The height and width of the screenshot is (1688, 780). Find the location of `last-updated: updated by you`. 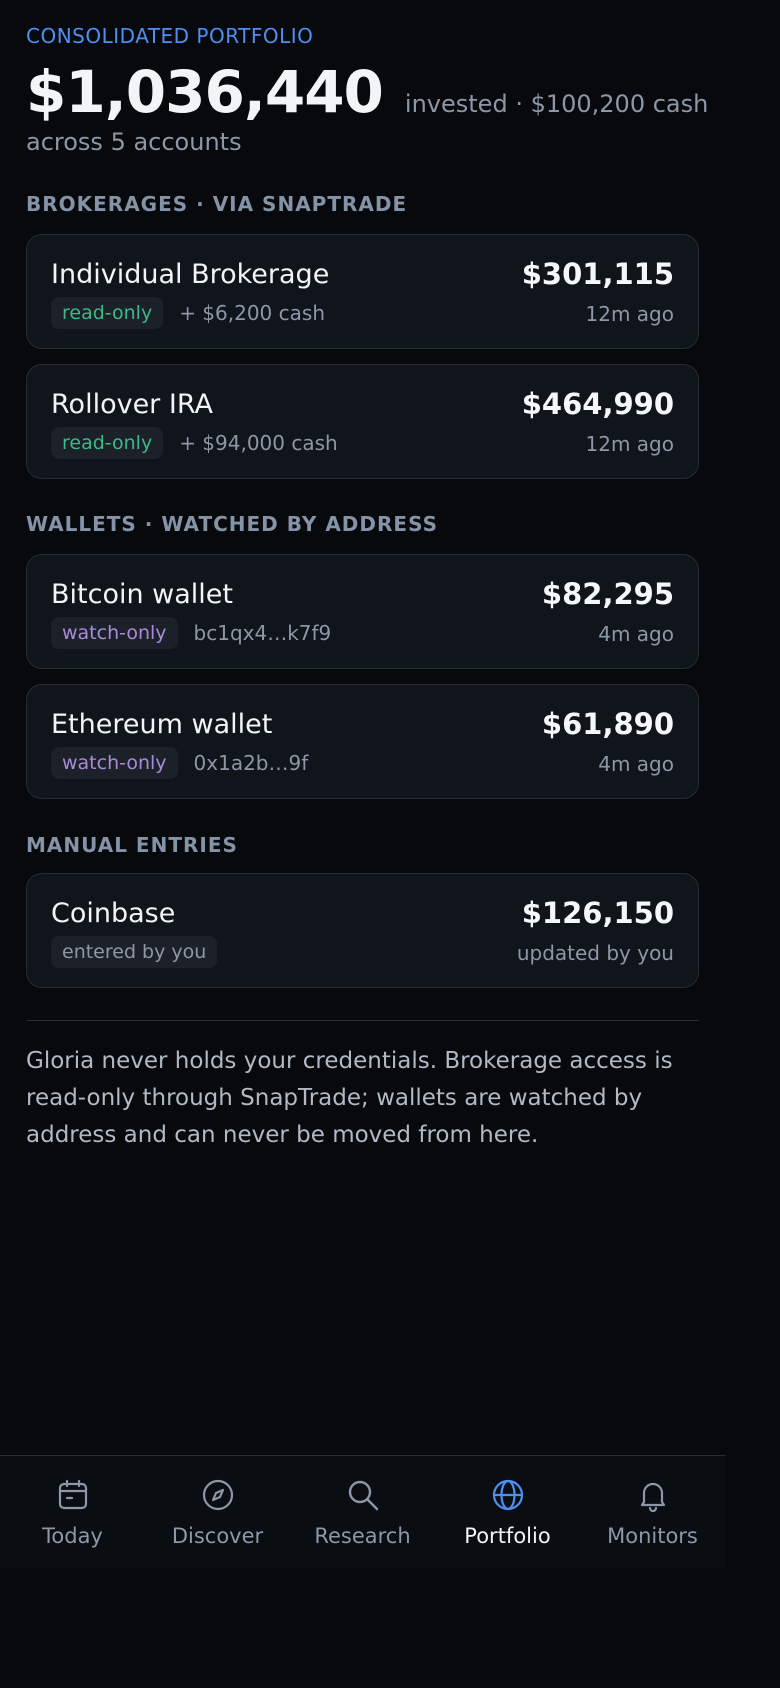

last-updated: updated by you is located at coordinates (595, 953).